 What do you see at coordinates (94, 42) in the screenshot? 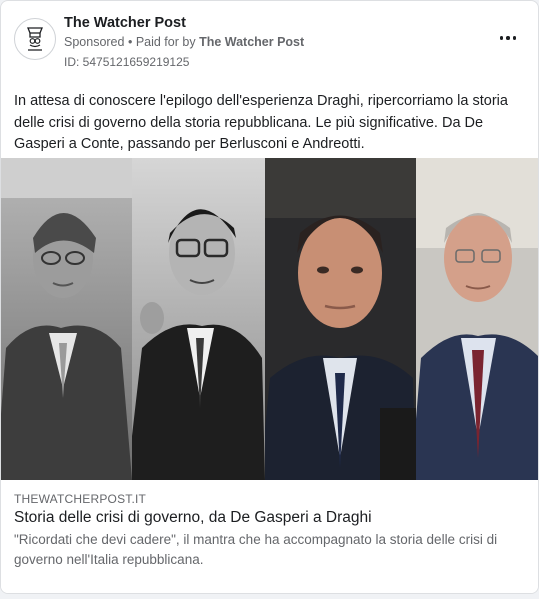
I see `sponsored-label: Sponsored` at bounding box center [94, 42].